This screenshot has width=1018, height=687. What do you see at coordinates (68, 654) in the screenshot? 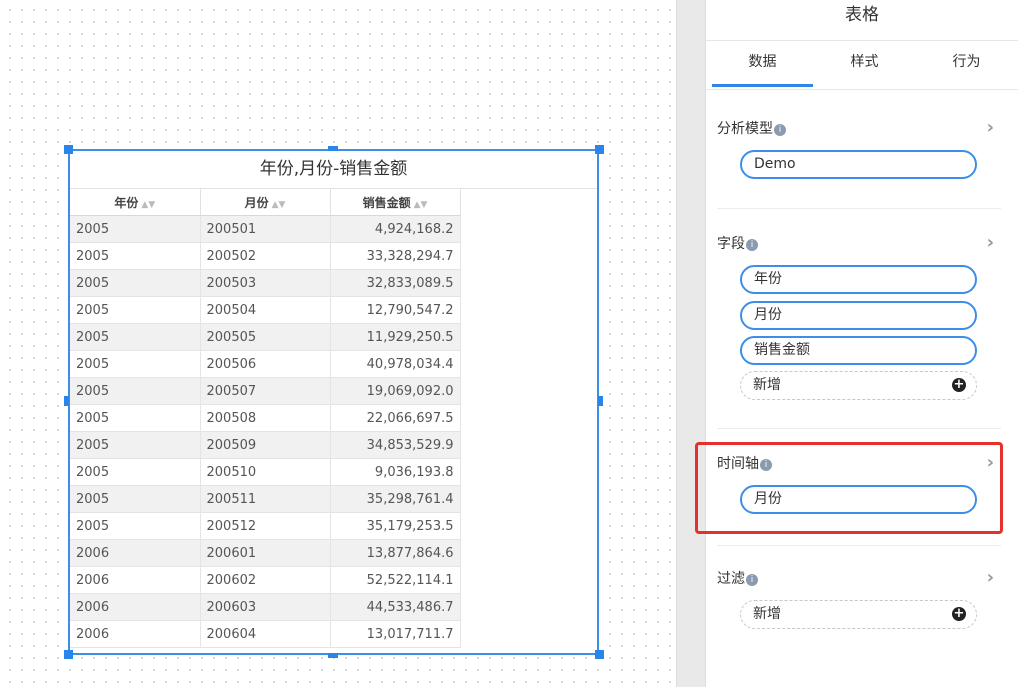
I see `resize-handle-bottom-left` at bounding box center [68, 654].